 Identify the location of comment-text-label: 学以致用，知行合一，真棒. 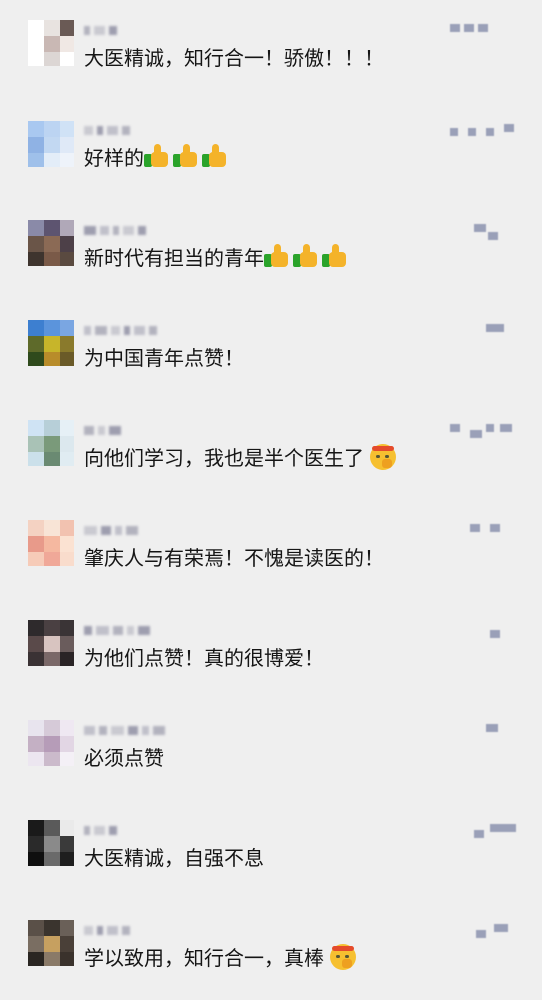
(204, 958).